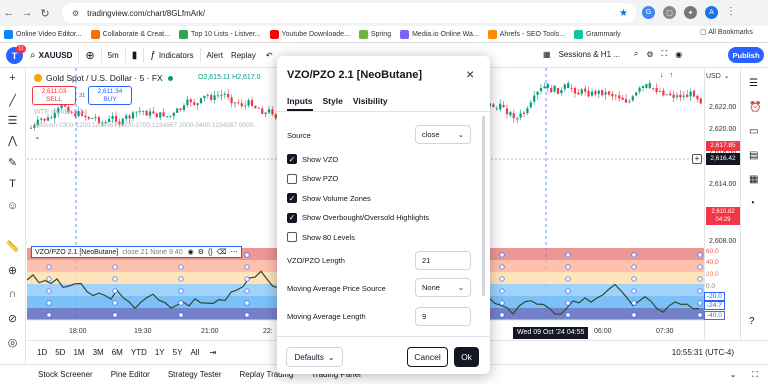 Image resolution: width=768 pixels, height=384 pixels. What do you see at coordinates (12, 120) in the screenshot?
I see `fib-icon: ☰` at bounding box center [12, 120].